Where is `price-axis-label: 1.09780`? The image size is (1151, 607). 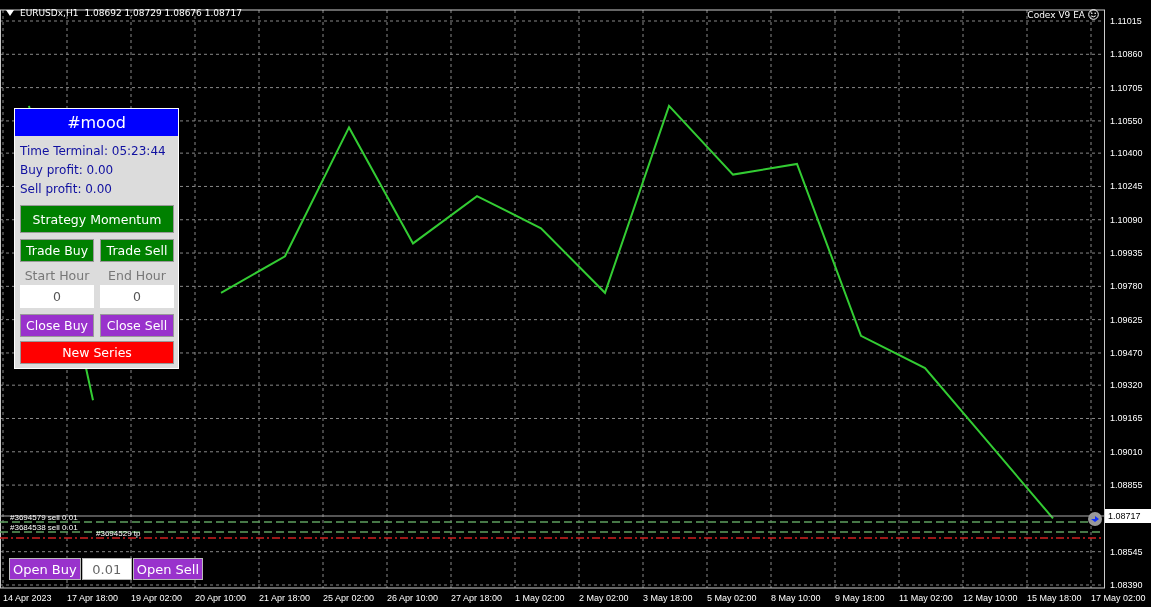 price-axis-label: 1.09780 is located at coordinates (1126, 286).